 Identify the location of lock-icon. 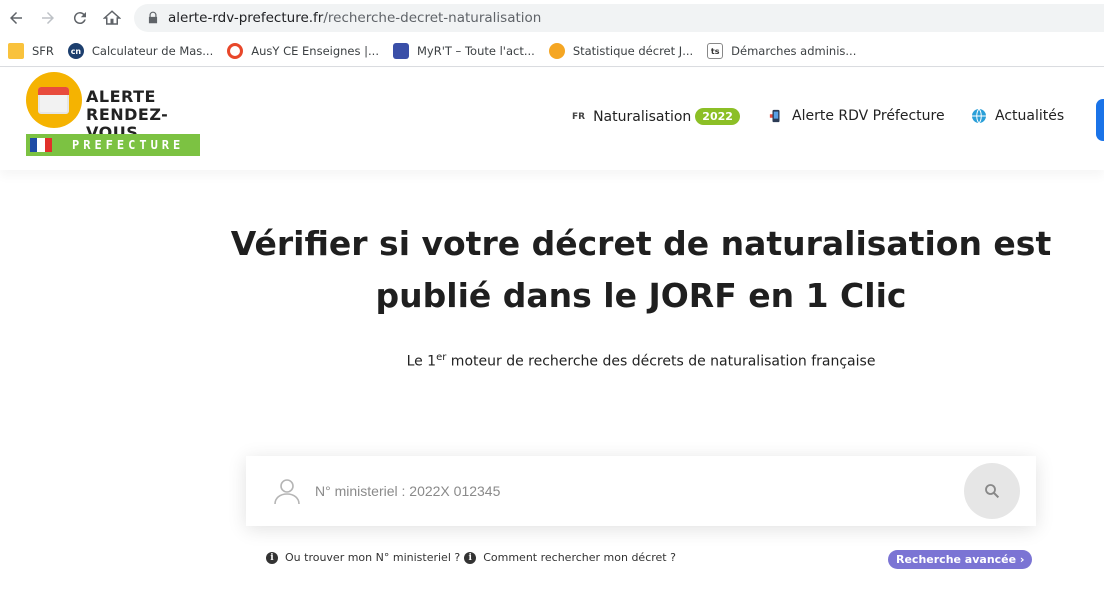
(153, 17).